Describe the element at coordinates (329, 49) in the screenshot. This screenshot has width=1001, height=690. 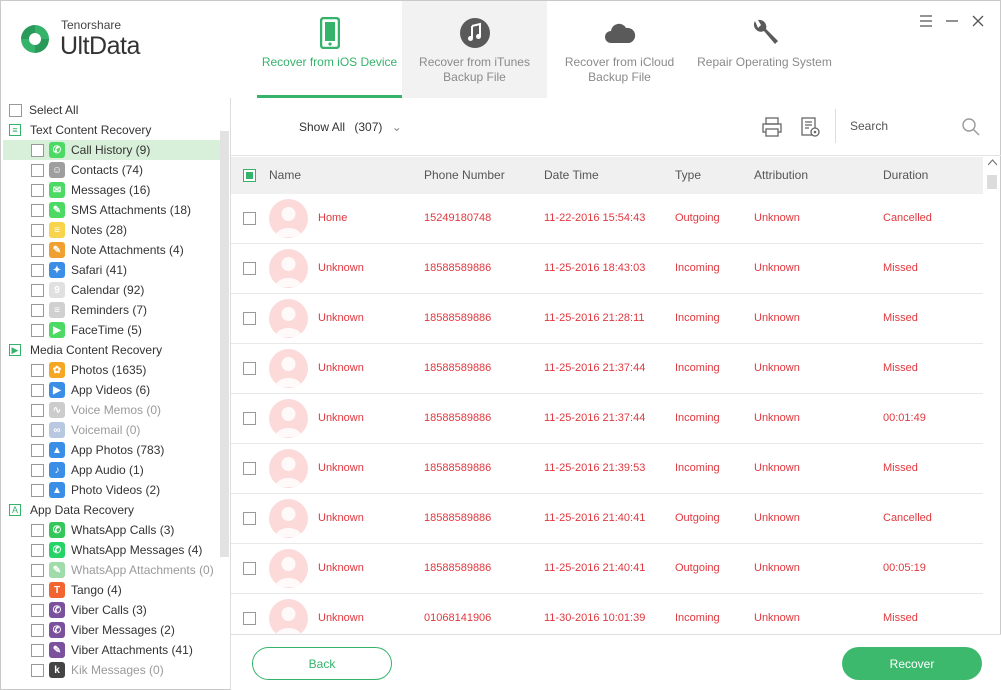
I see `tab-recover-ios: Recover from iOS Device` at that location.